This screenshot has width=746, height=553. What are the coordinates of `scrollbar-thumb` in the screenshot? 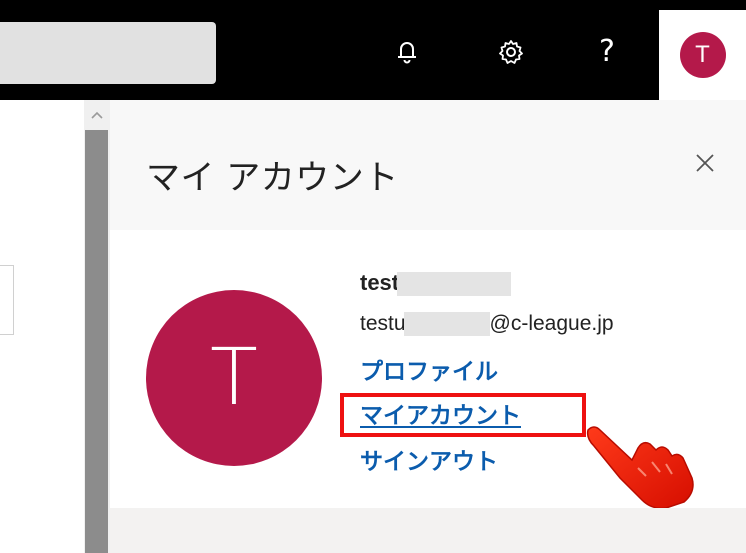 It's located at (96, 341).